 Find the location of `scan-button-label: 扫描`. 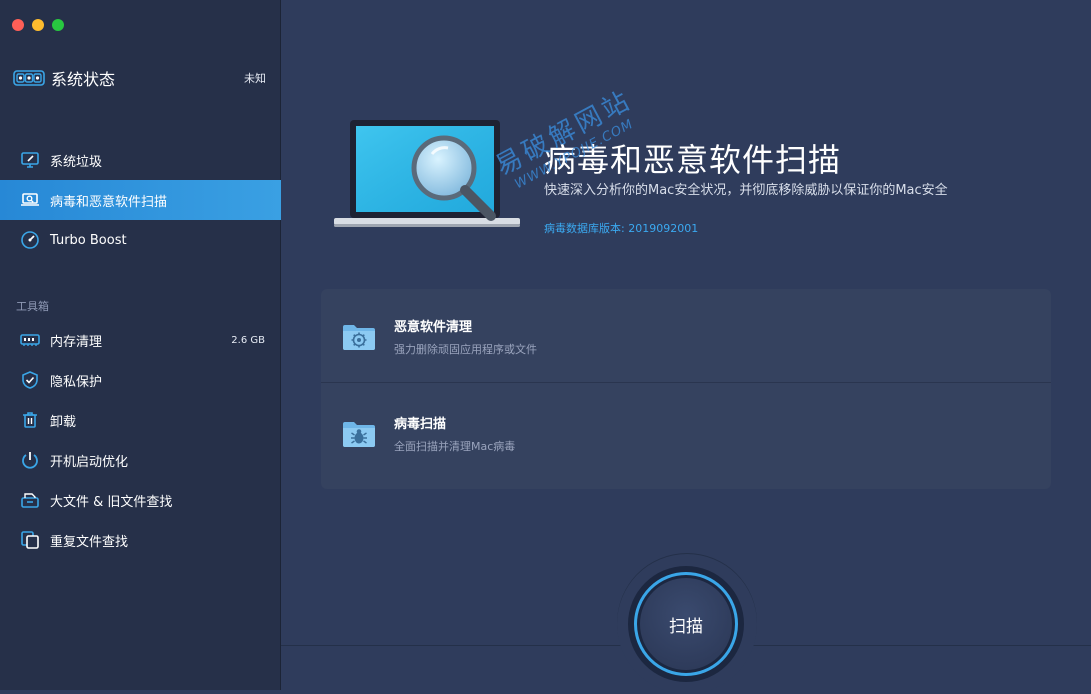

scan-button-label: 扫描 is located at coordinates (686, 626).